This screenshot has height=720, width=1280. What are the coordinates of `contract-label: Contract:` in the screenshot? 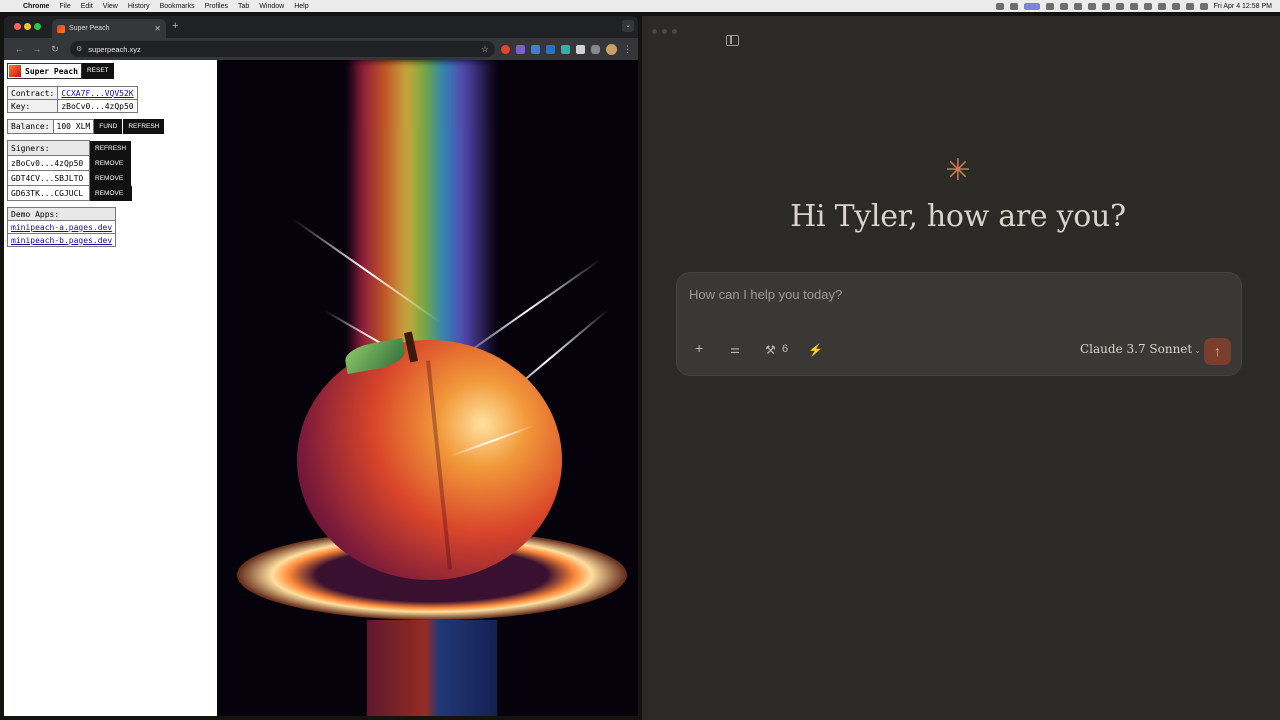 It's located at (32, 93).